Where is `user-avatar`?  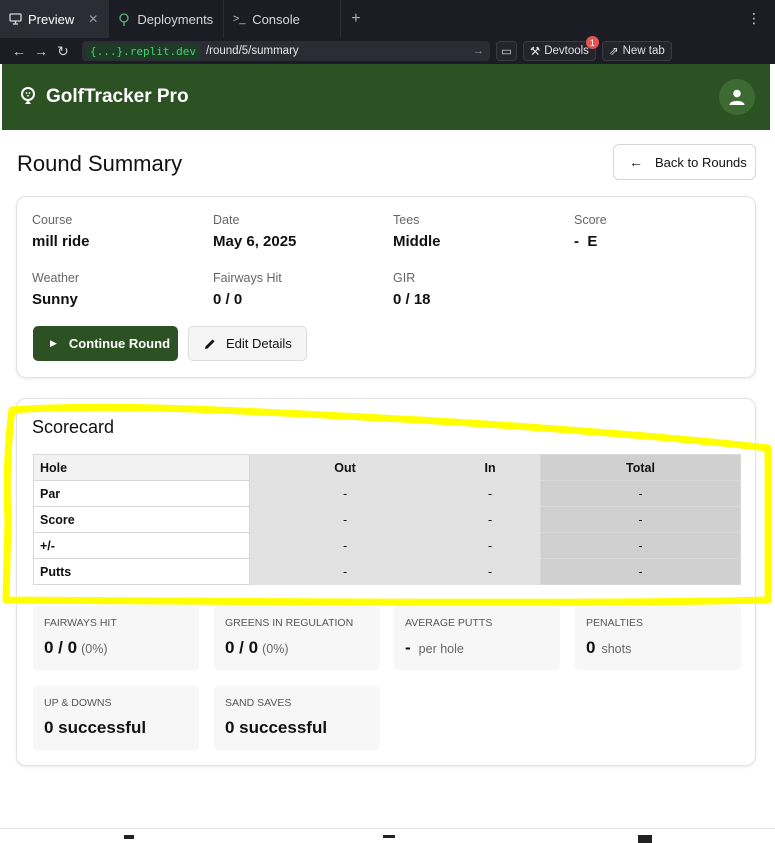
user-avatar is located at coordinates (737, 97).